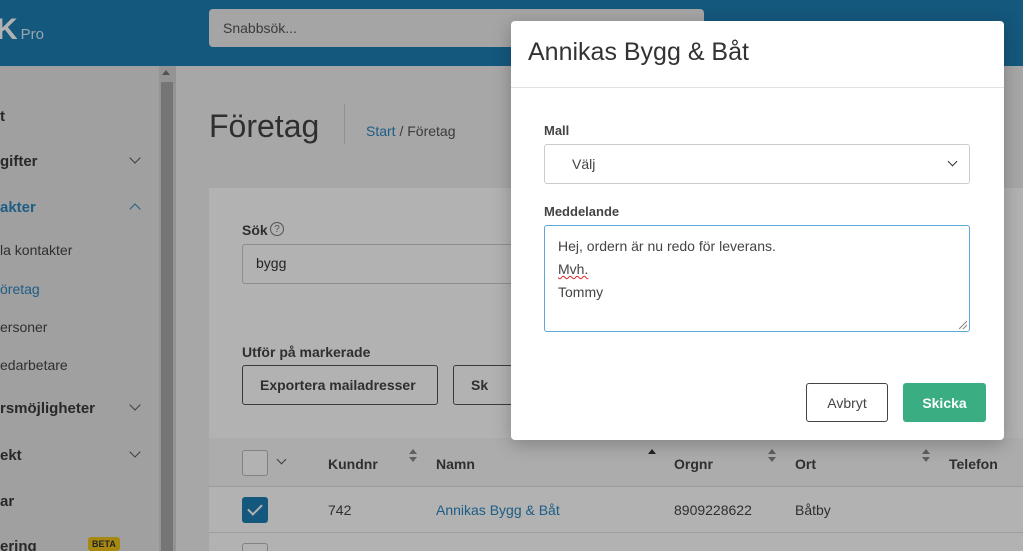 This screenshot has height=551, width=1023. Describe the element at coordinates (757, 164) in the screenshot. I see `template-select: Välj` at that location.